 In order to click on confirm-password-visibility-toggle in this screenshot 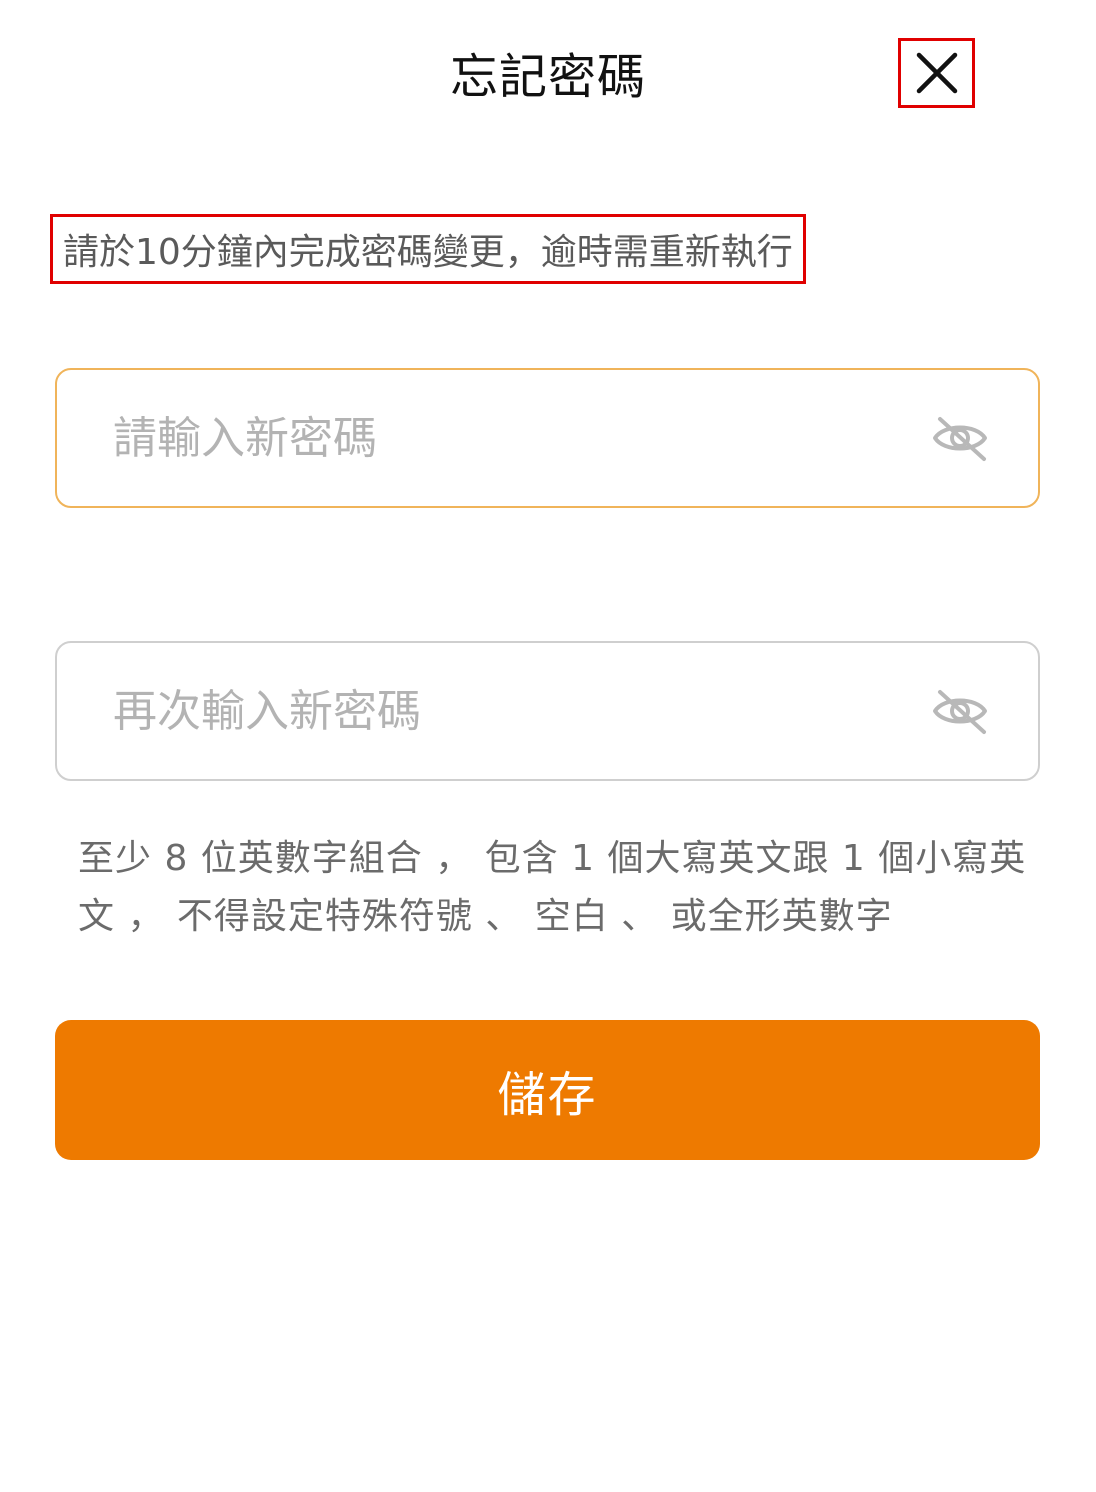, I will do `click(960, 711)`.